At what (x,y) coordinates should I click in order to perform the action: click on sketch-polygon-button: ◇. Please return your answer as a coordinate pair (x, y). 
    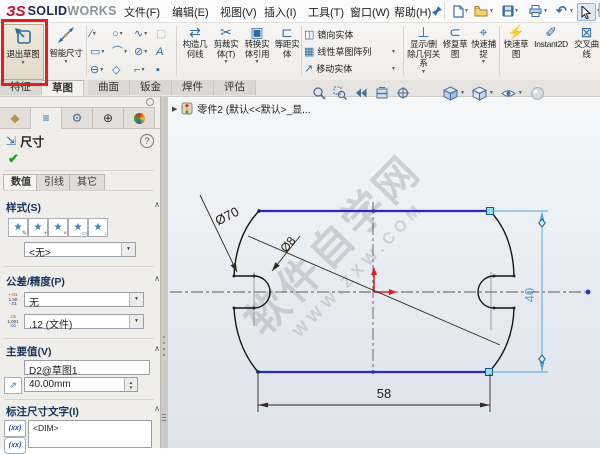
    Looking at the image, I should click on (122, 69).